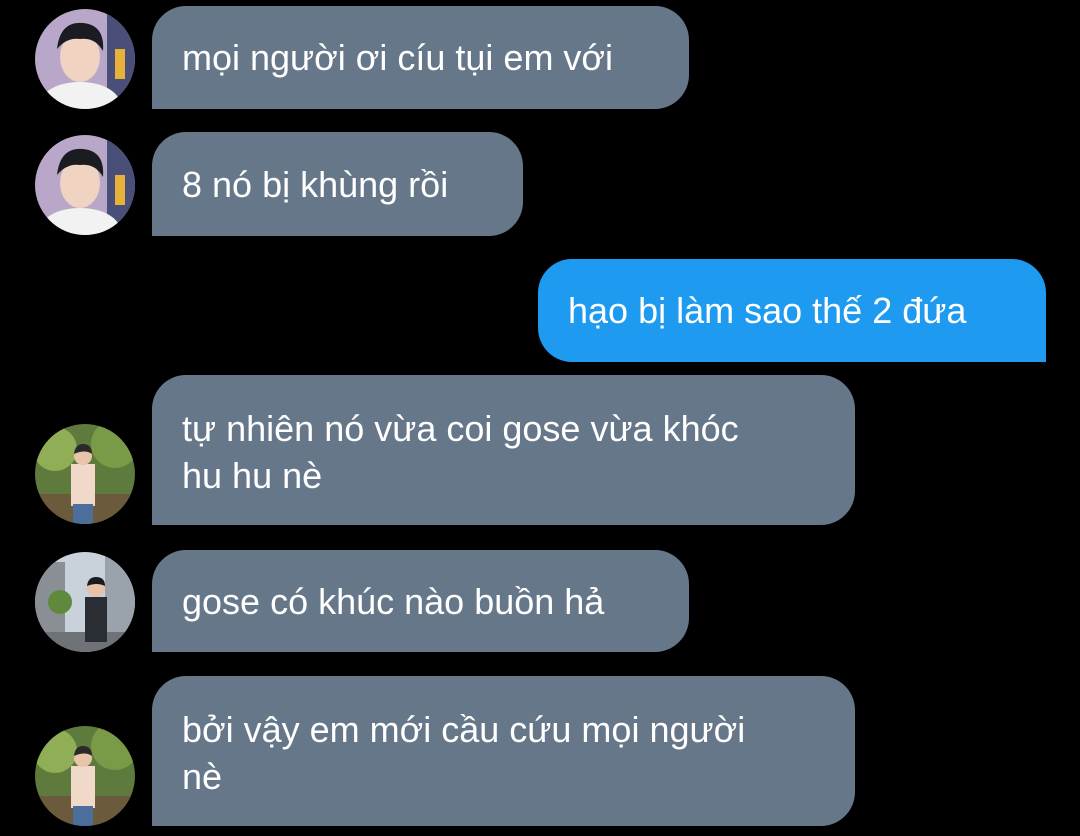 The width and height of the screenshot is (1080, 836). What do you see at coordinates (464, 729) in the screenshot?
I see `message-text: bởi vậy em mới cầu cứu mọi người` at bounding box center [464, 729].